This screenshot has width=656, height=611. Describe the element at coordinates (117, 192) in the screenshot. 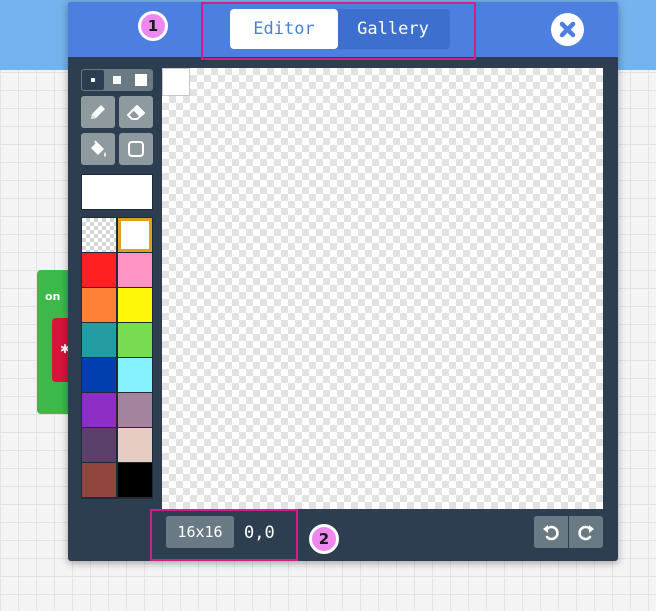

I see `current-color-preview` at that location.